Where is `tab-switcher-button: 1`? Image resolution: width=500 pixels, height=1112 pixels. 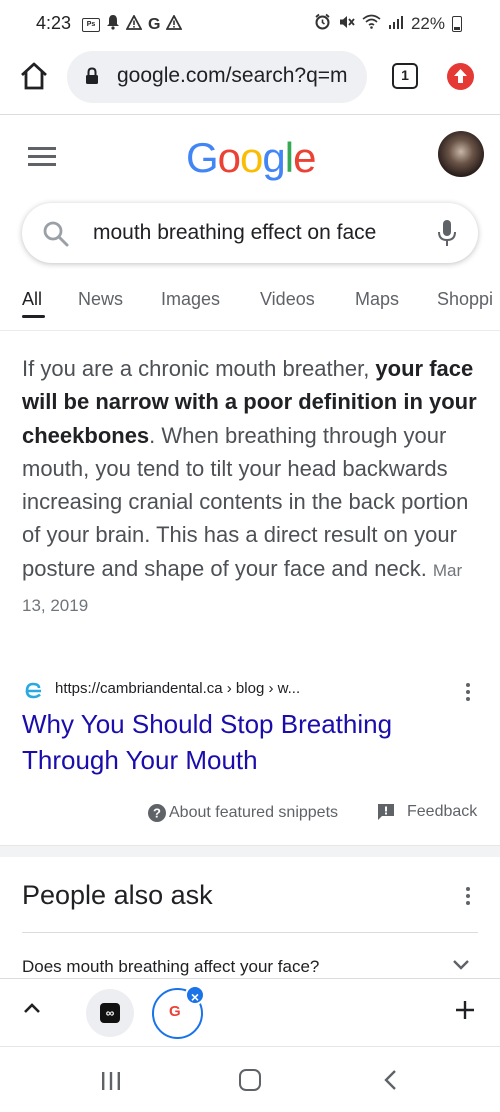
tab-switcher-button: 1 is located at coordinates (405, 76).